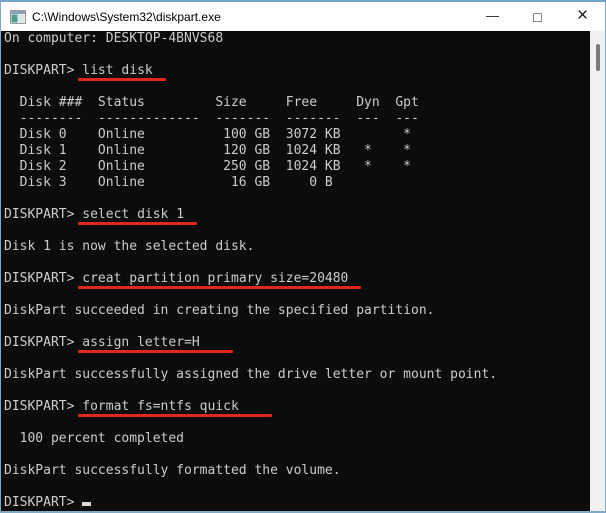  What do you see at coordinates (598, 57) in the screenshot?
I see `scrollbar-thumb` at bounding box center [598, 57].